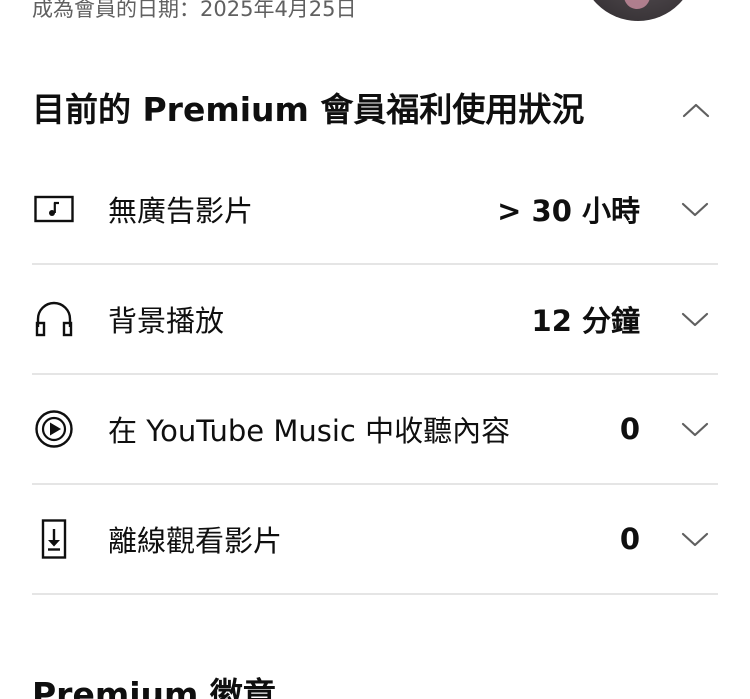  I want to click on headphones-icon, so click(55, 319).